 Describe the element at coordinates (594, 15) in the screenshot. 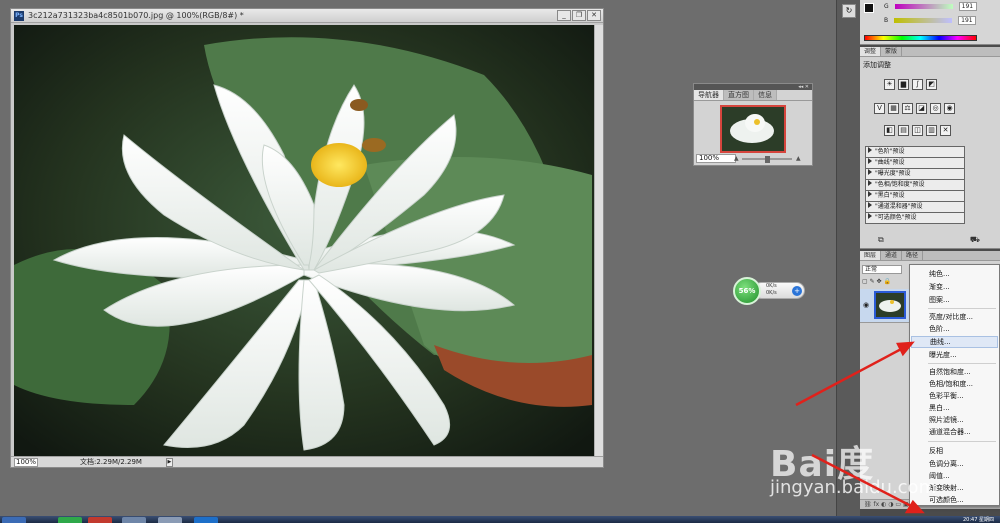

I see `close-button: ✕` at that location.